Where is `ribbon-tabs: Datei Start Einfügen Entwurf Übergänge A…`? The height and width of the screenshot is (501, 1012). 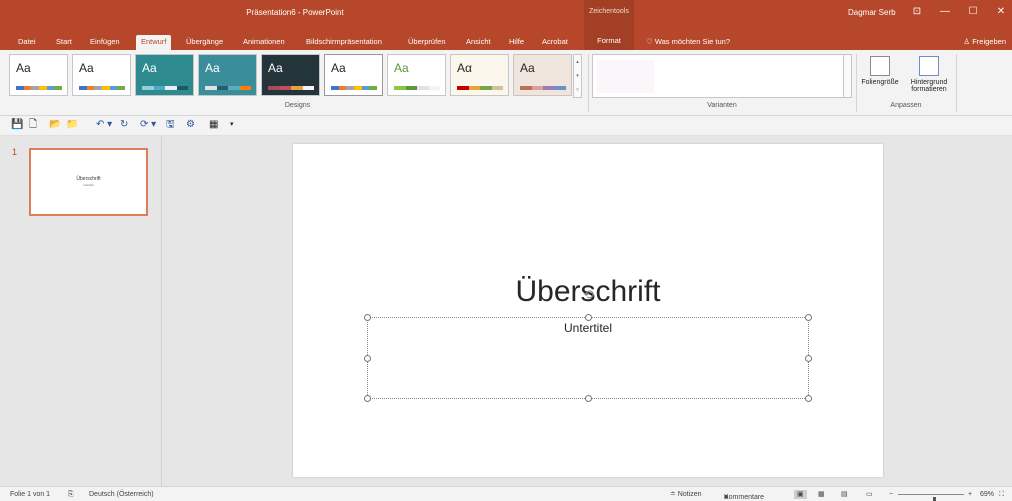
ribbon-tabs: Datei Start Einfügen Entwurf Übergänge A… is located at coordinates (506, 41).